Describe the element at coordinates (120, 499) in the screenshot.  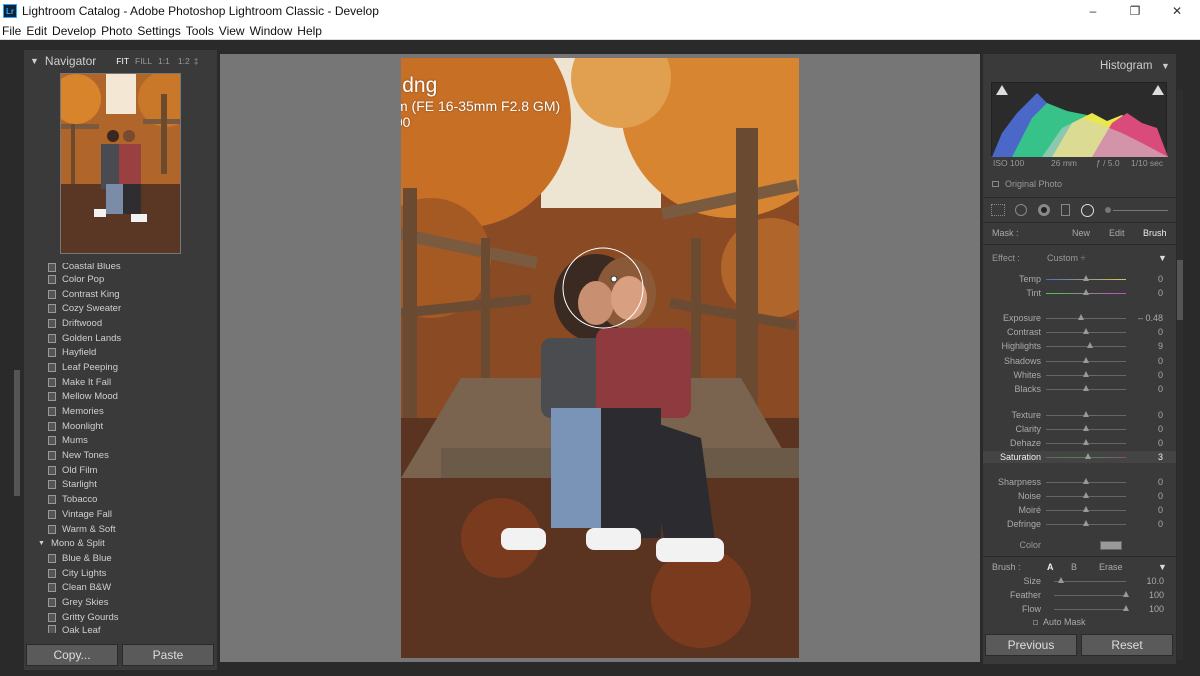
I see `list-item: Tobacco` at that location.